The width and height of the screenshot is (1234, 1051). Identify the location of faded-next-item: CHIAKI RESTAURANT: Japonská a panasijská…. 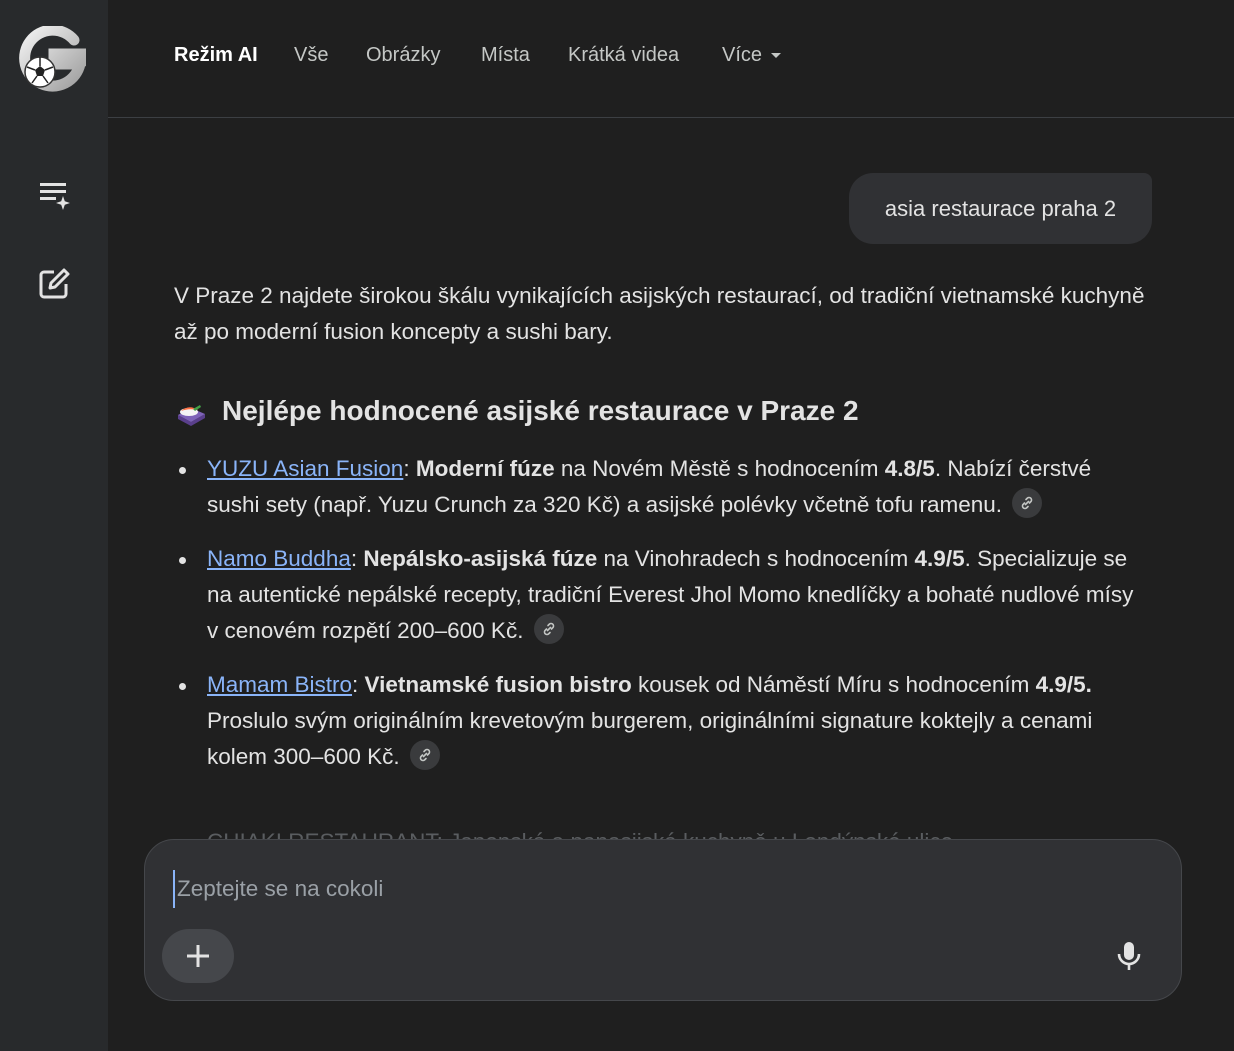
(657, 832).